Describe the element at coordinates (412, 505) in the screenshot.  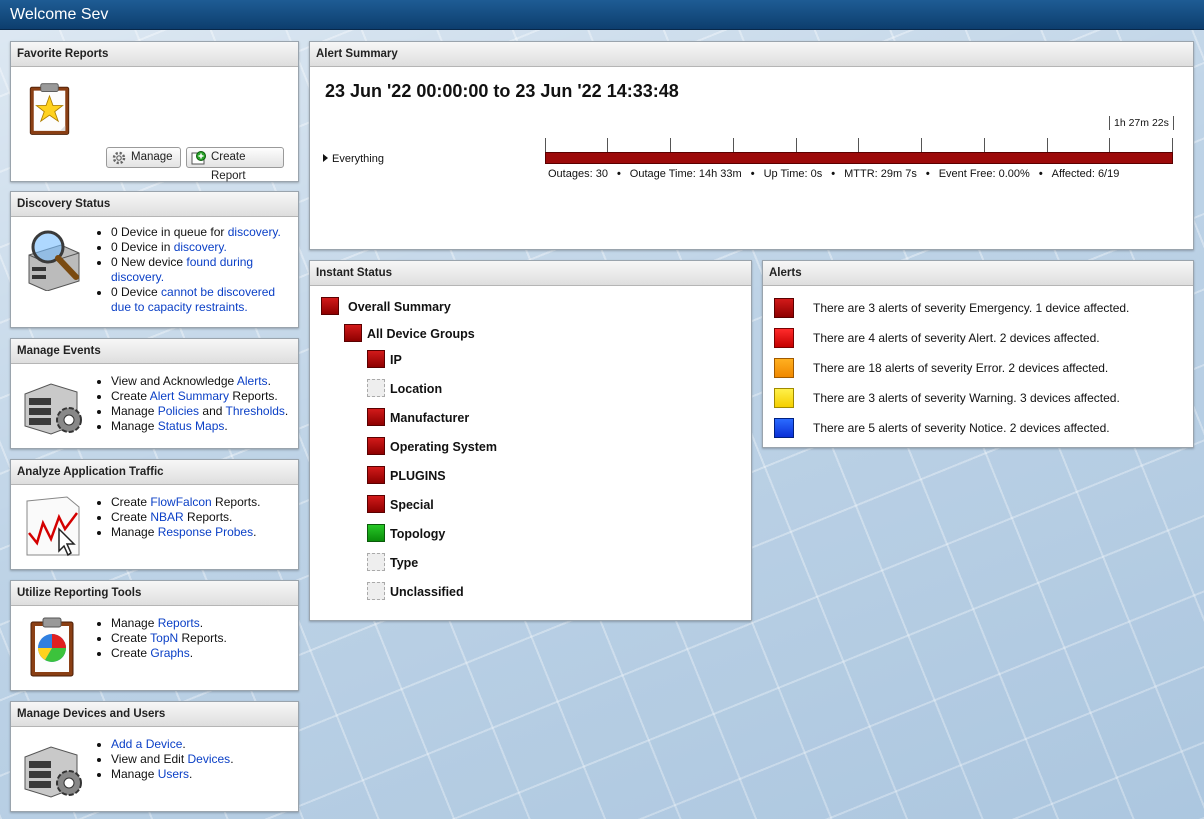
I see `group-label: Special` at that location.